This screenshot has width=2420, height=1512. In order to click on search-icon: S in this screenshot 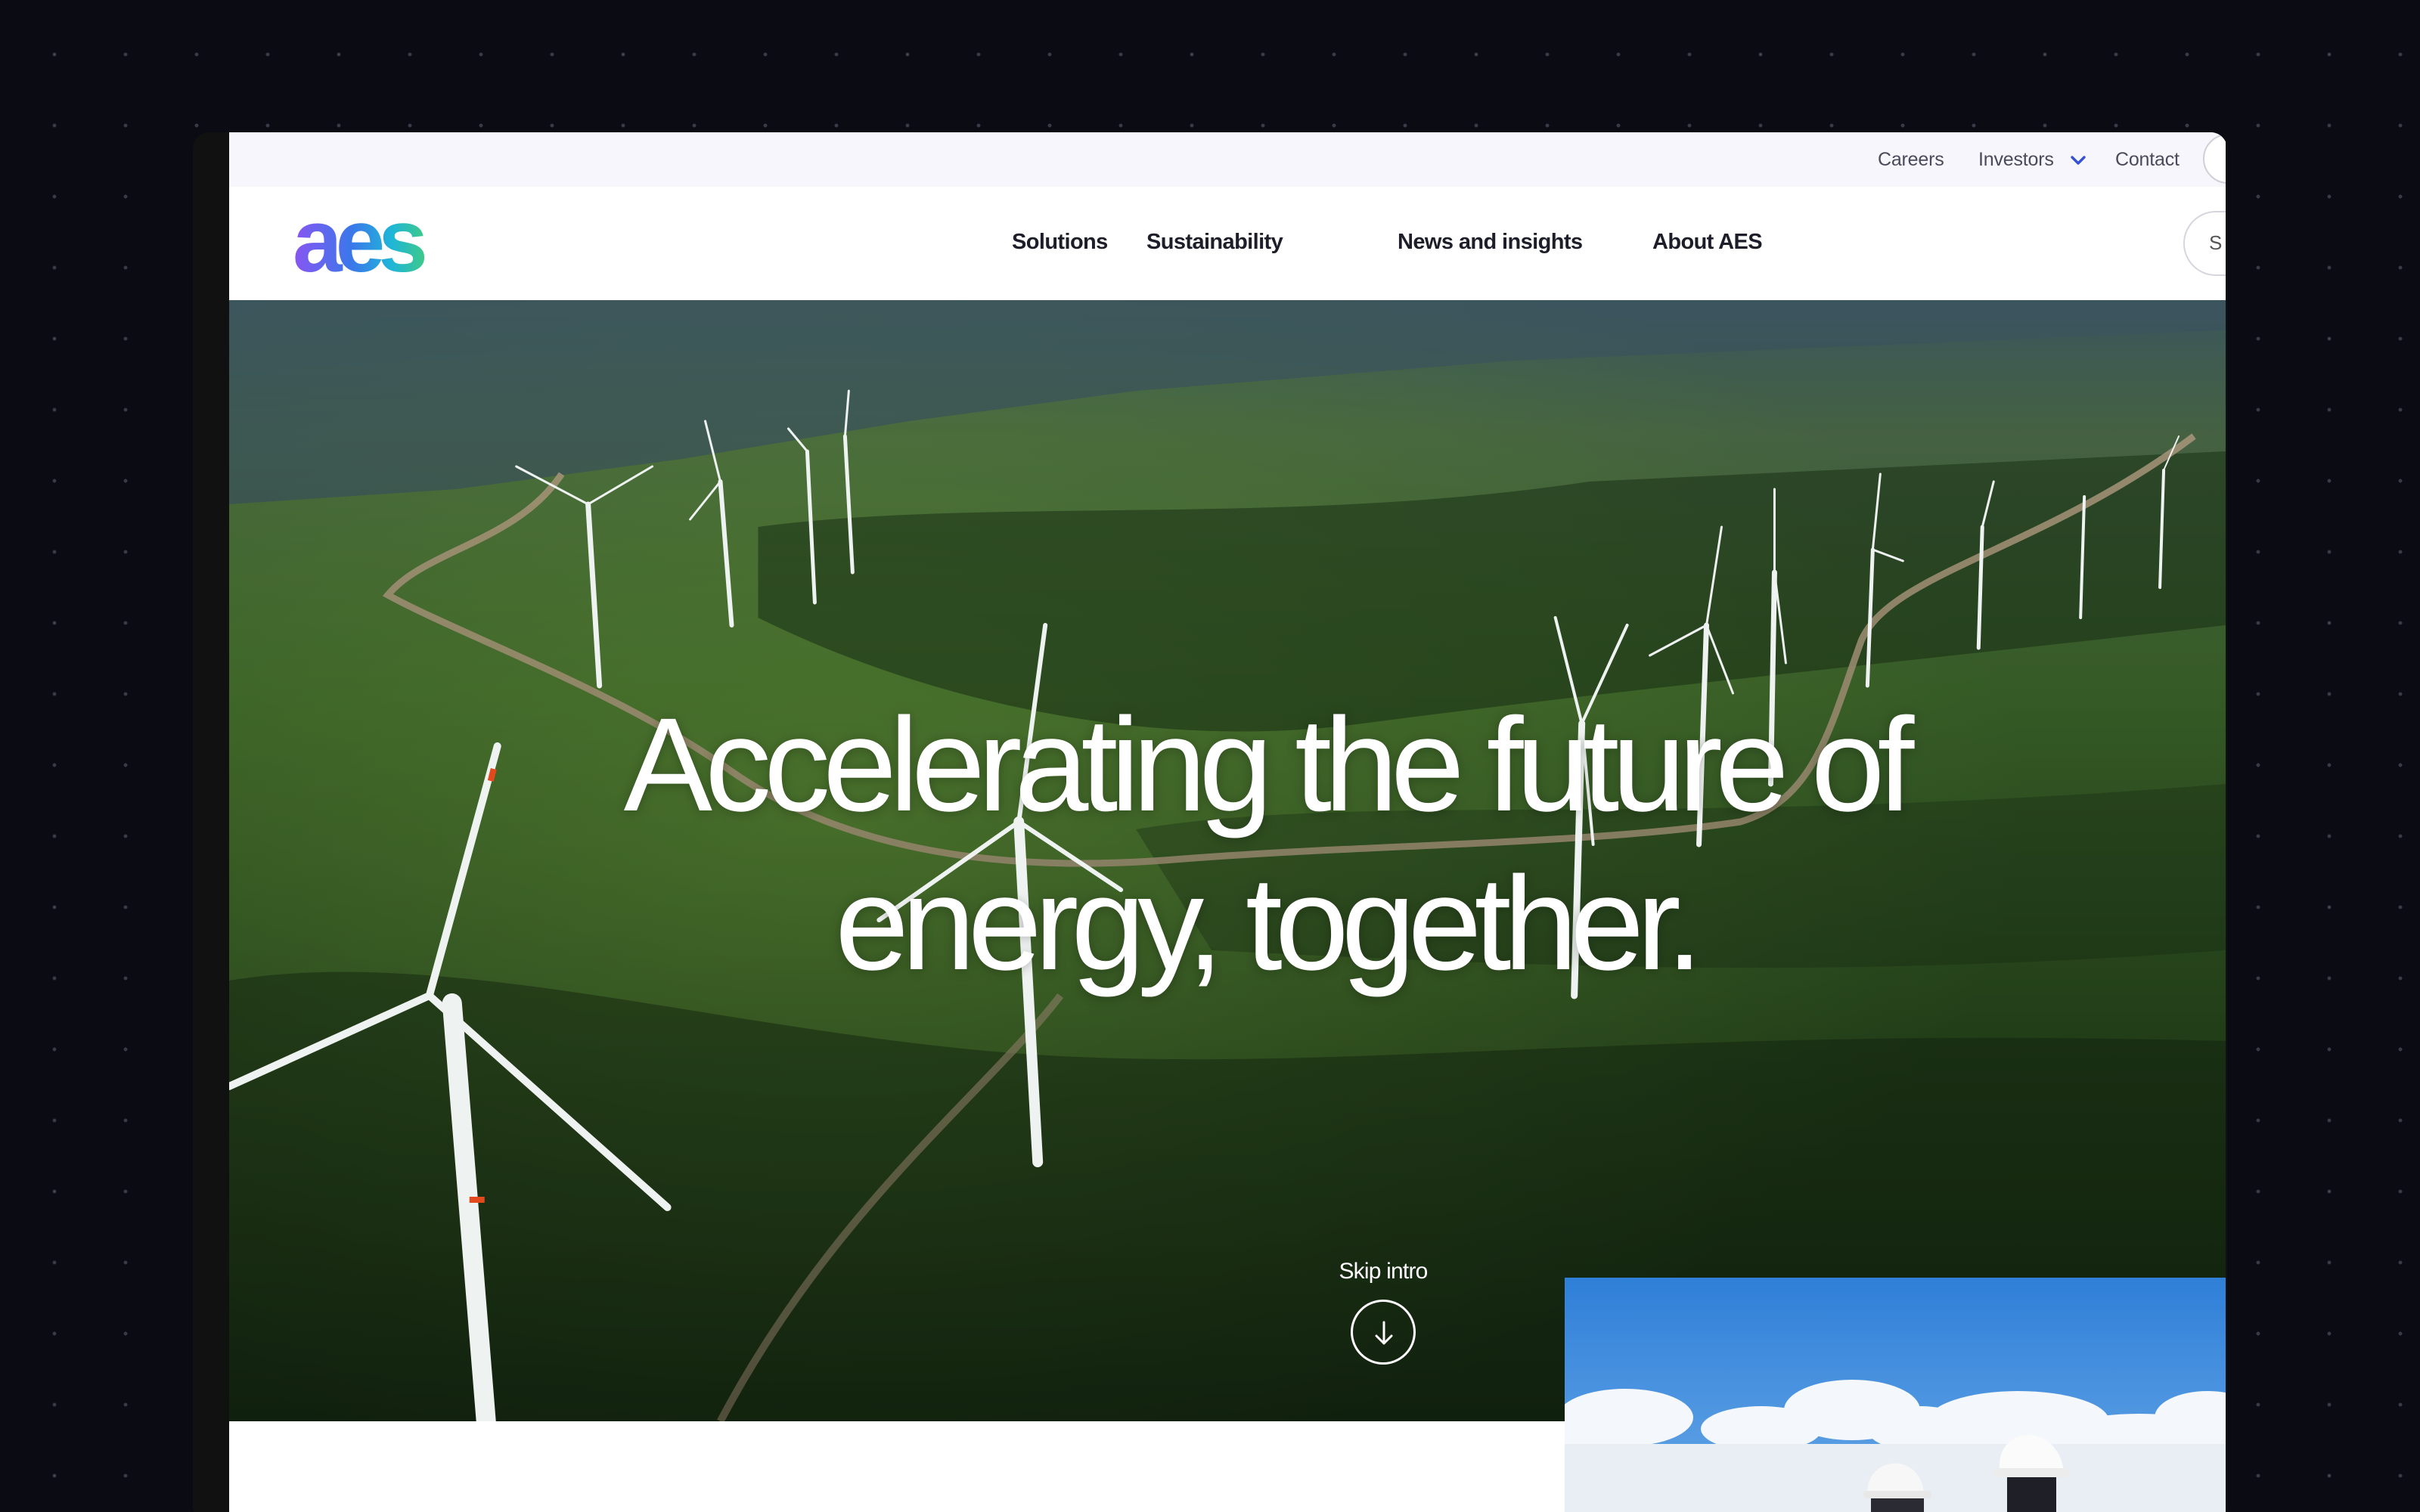, I will do `click(2216, 243)`.